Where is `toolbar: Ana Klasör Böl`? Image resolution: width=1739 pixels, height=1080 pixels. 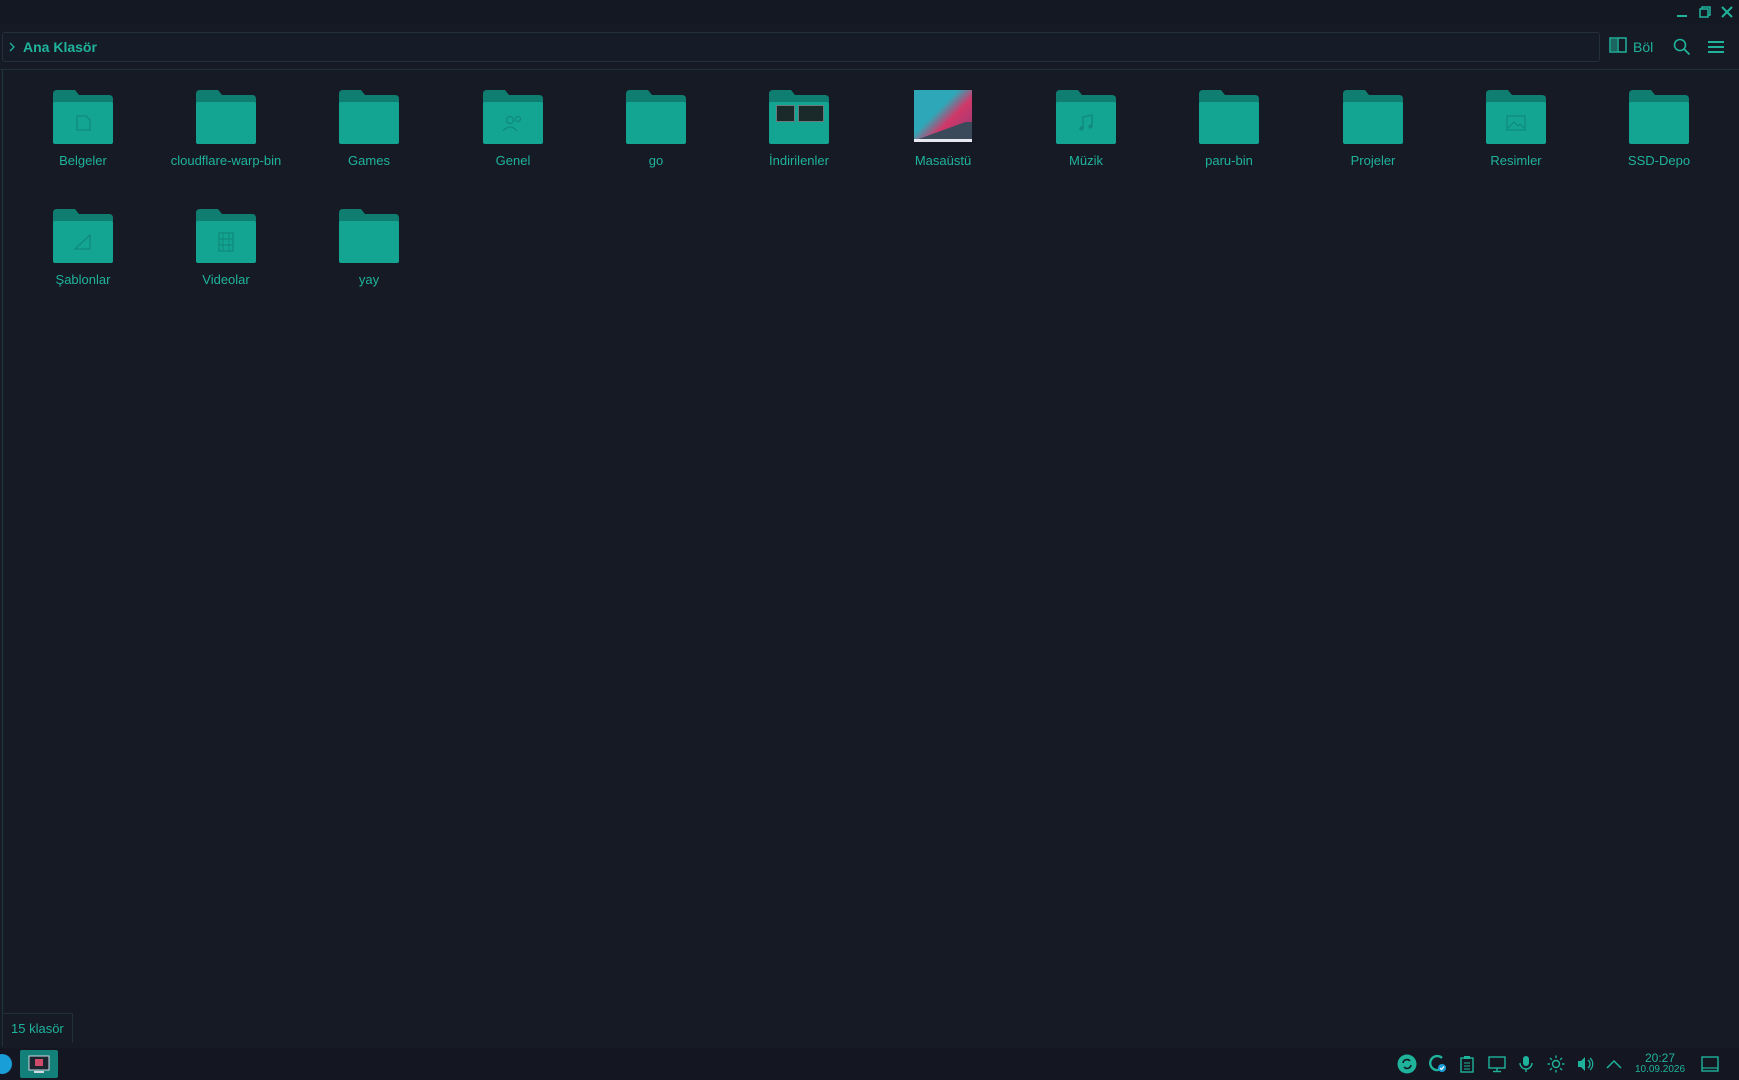
toolbar: Ana Klasör Böl is located at coordinates (869, 47).